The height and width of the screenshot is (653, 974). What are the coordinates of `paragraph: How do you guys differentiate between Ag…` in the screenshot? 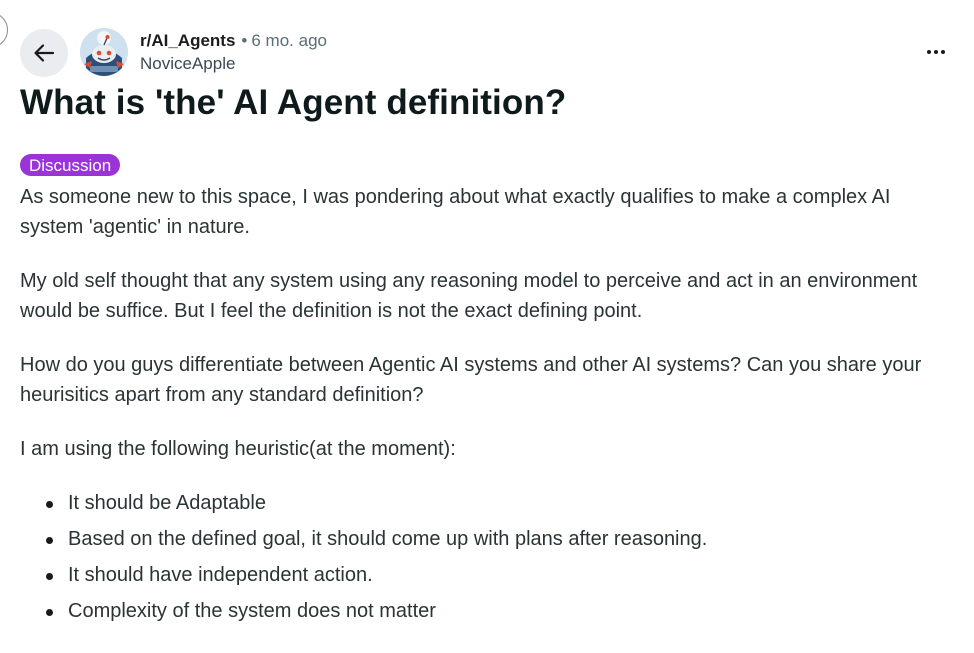 It's located at (471, 380).